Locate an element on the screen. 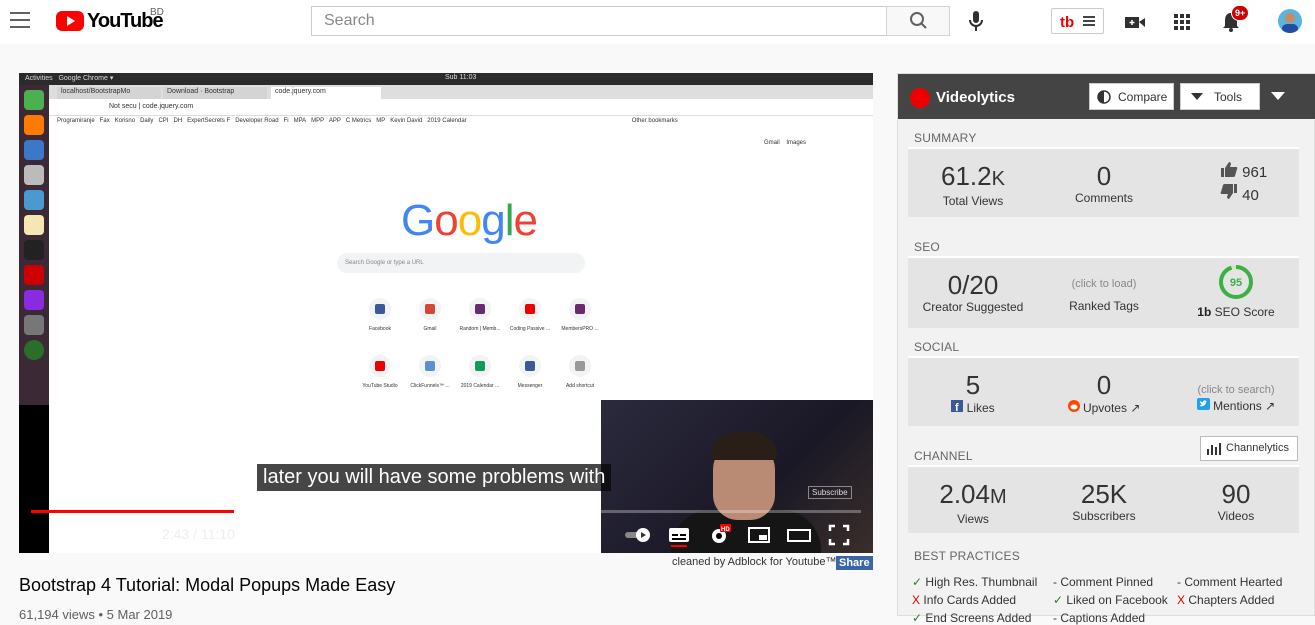 This screenshot has width=1315, height=625. url-text: code.jquery.com is located at coordinates (168, 106).